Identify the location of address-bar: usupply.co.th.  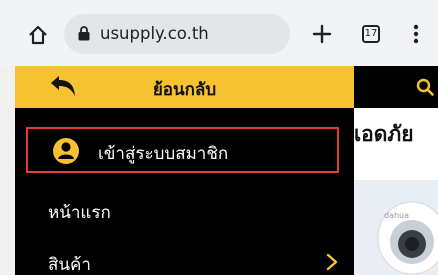
(177, 34).